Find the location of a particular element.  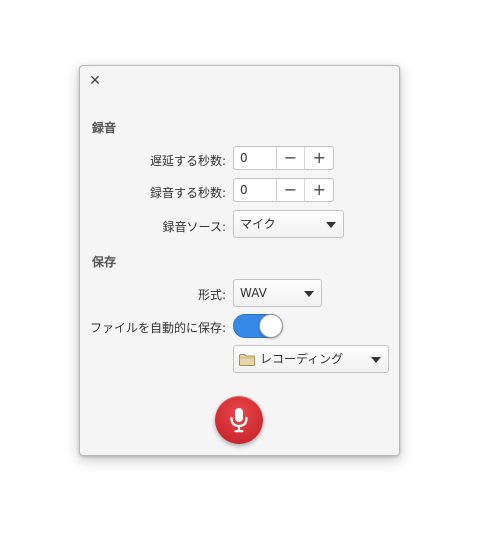

duration-spinbutton: 0 − + is located at coordinates (283, 190).